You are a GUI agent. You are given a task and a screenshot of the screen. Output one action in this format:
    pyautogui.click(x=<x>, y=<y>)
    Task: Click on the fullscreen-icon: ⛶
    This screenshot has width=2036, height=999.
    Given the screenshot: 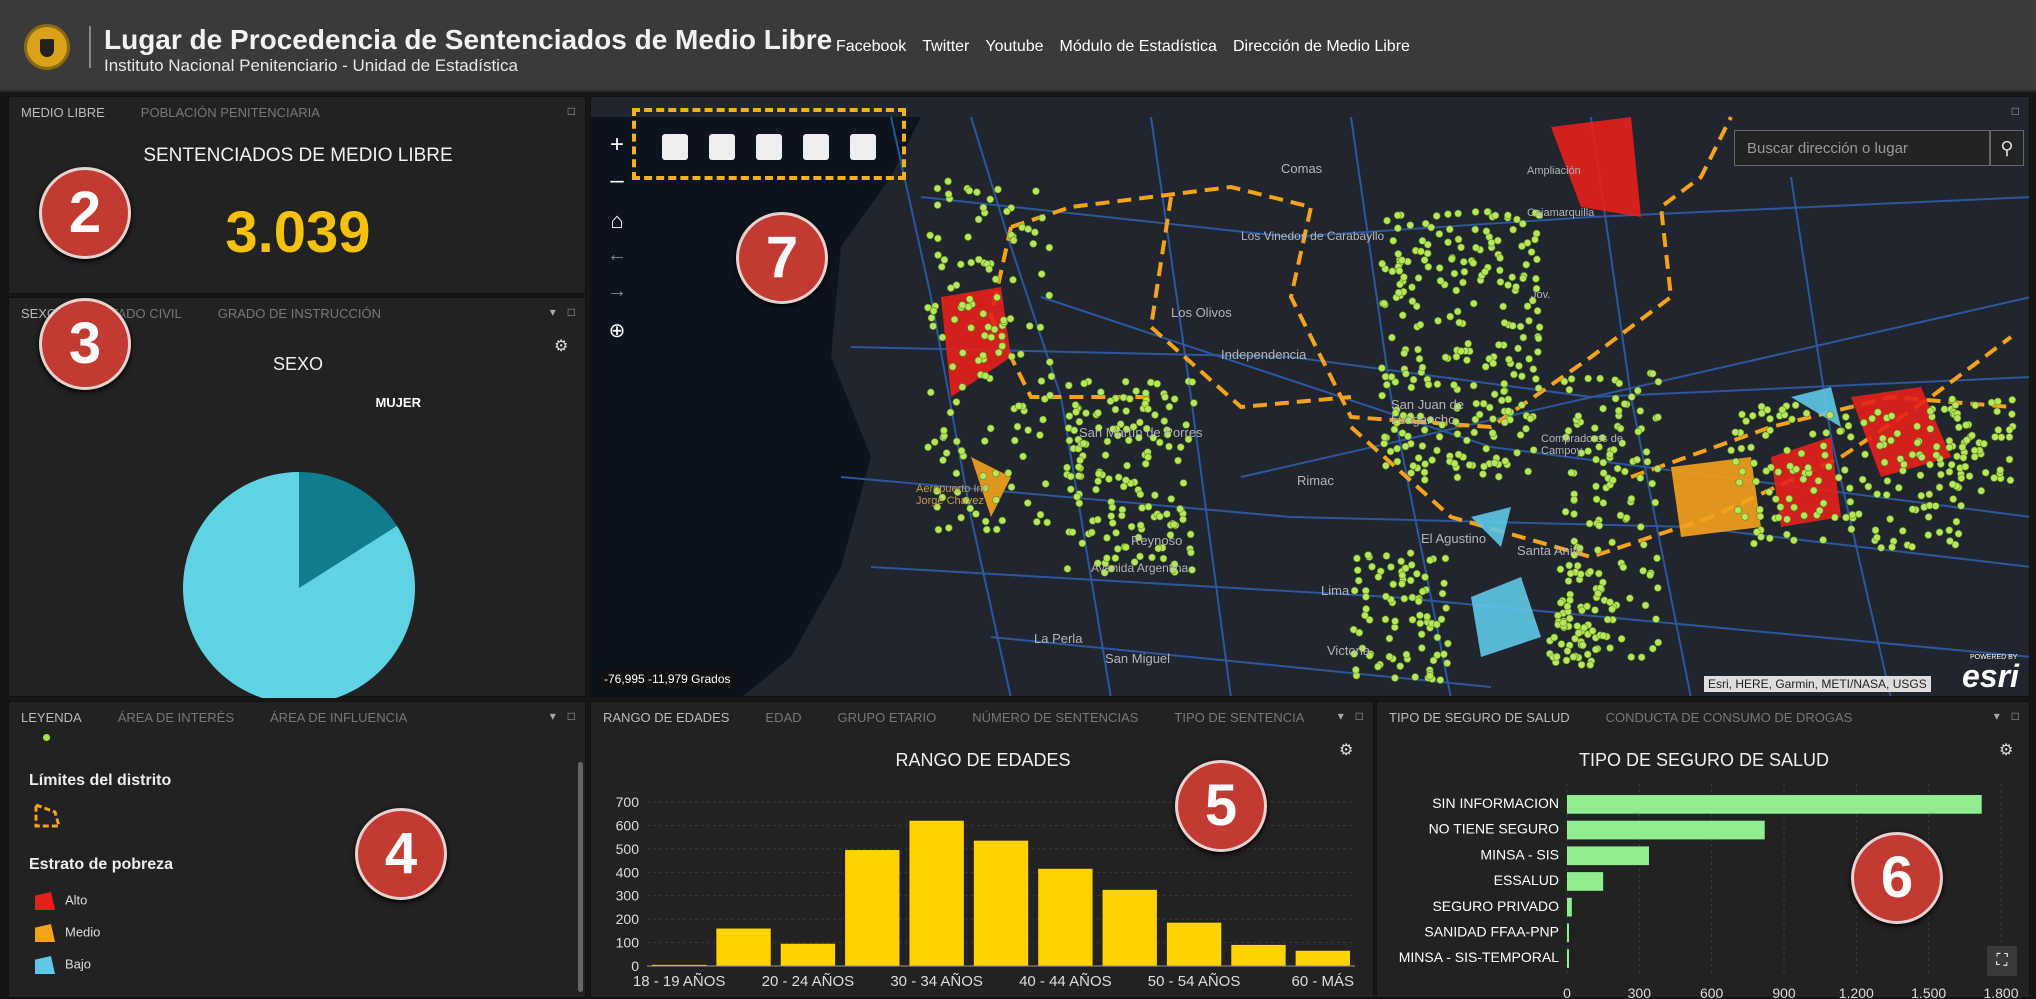 What is the action you would take?
    pyautogui.click(x=2002, y=961)
    